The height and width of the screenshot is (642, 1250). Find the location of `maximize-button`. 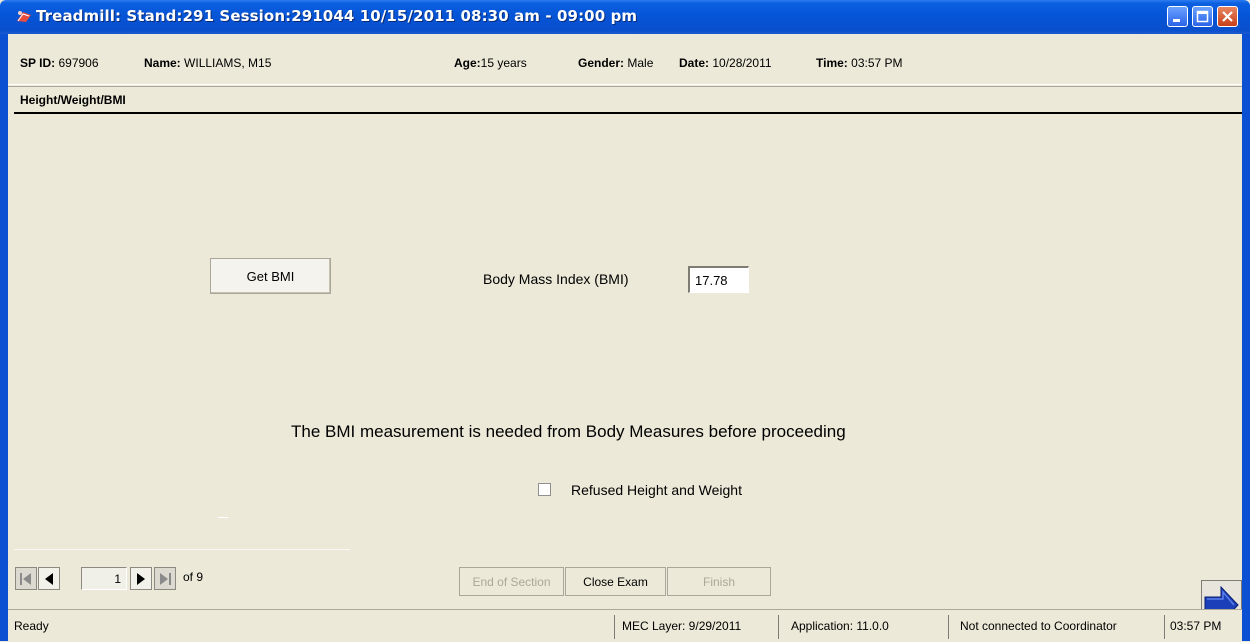

maximize-button is located at coordinates (1202, 16).